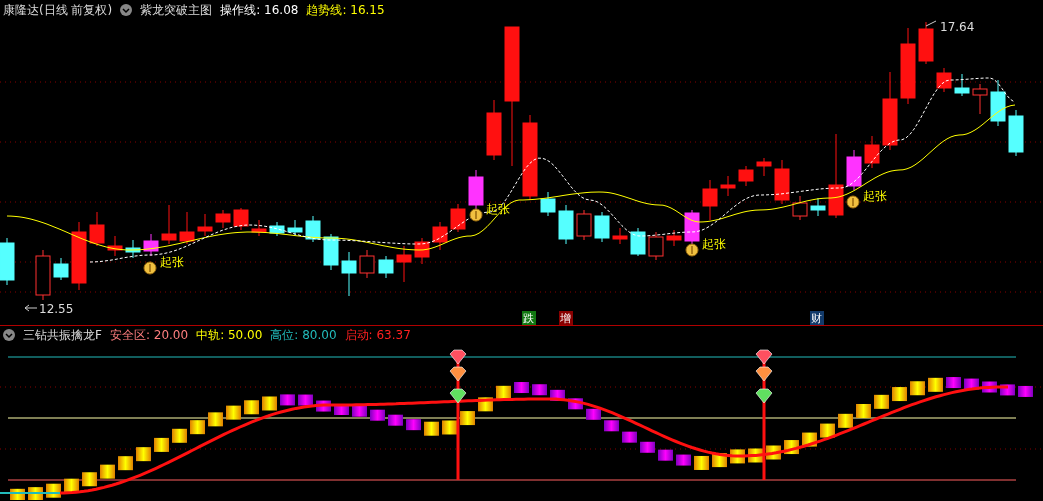  What do you see at coordinates (817, 318) in the screenshot?
I see `event-marker: 财` at bounding box center [817, 318].